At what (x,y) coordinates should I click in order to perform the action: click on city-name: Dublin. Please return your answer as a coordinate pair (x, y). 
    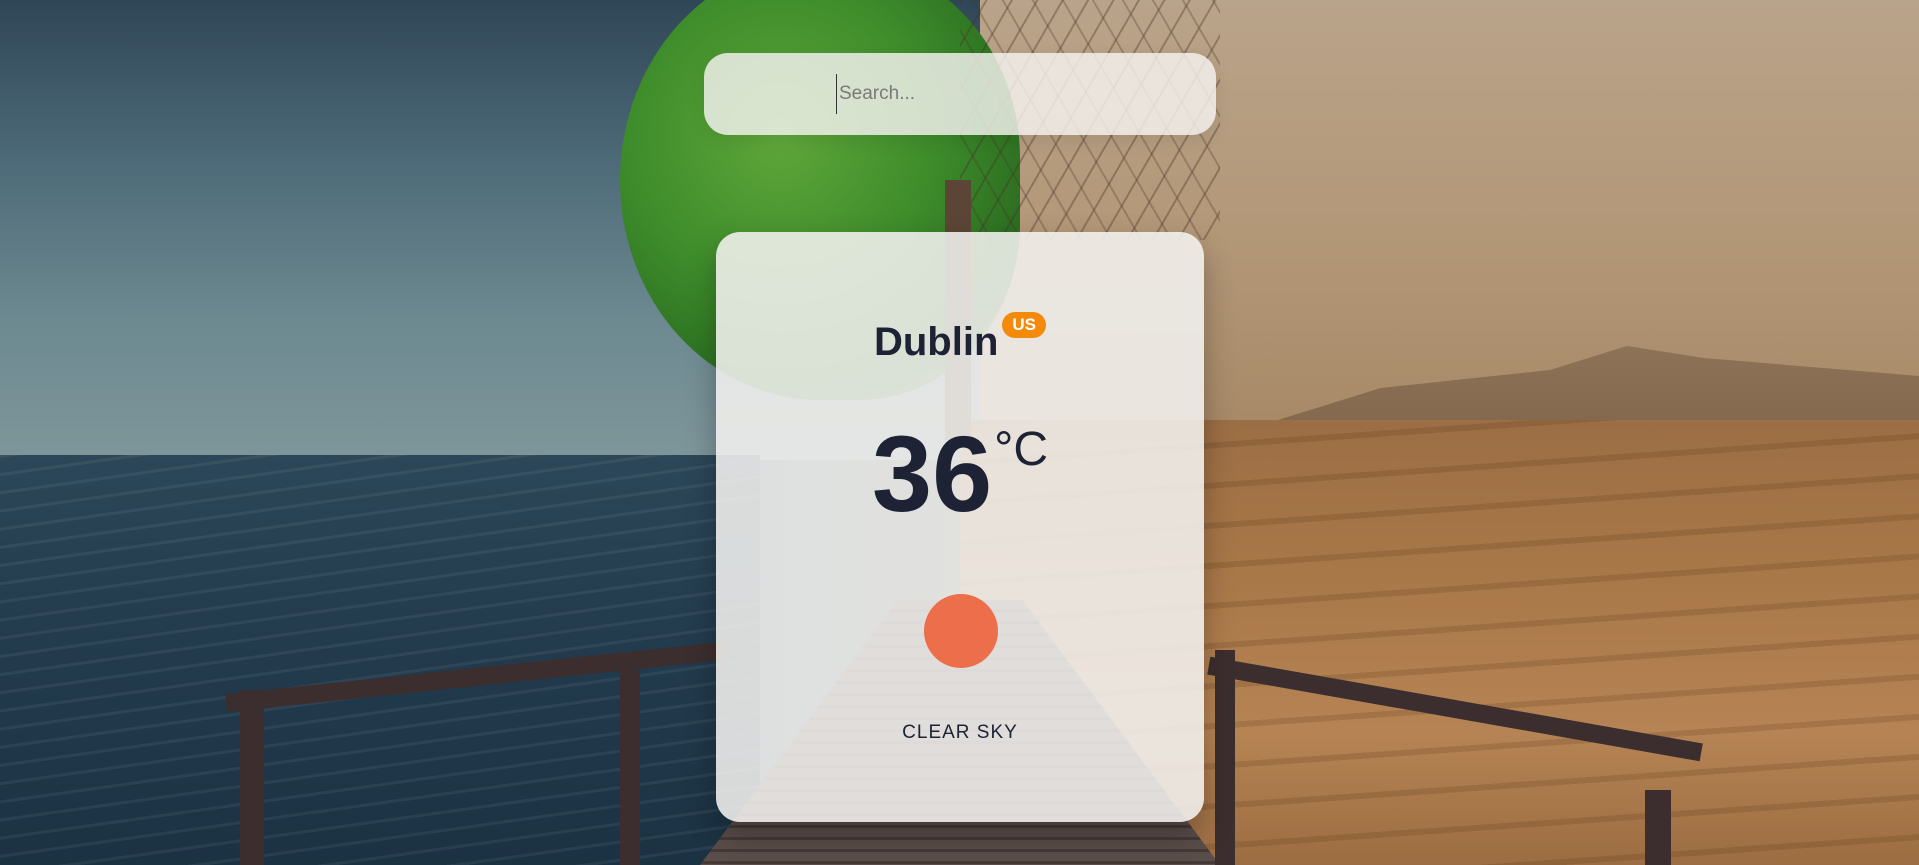
    Looking at the image, I should click on (936, 342).